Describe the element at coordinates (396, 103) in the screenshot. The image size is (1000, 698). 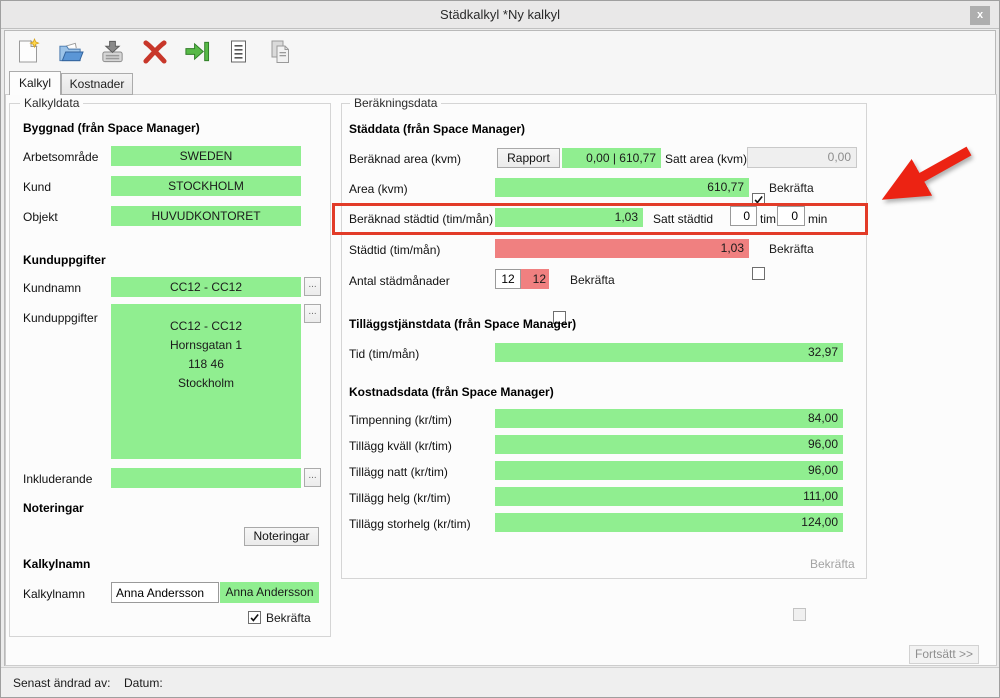
I see `berakningsdata-legend: Beräkningsdata` at that location.